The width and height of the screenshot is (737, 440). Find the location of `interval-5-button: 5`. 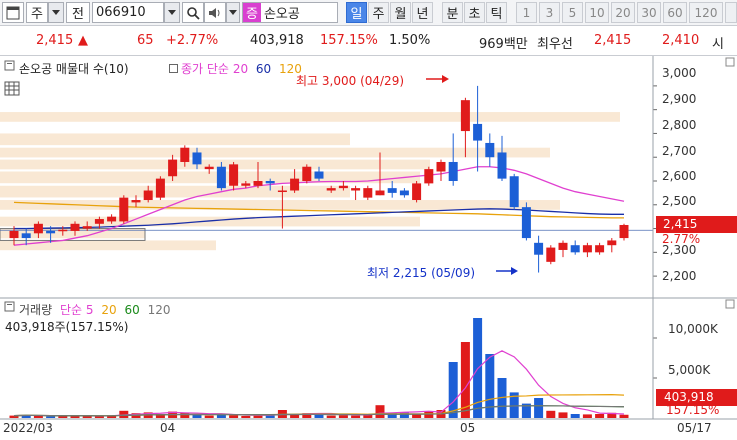

interval-5-button: 5 is located at coordinates (572, 12).